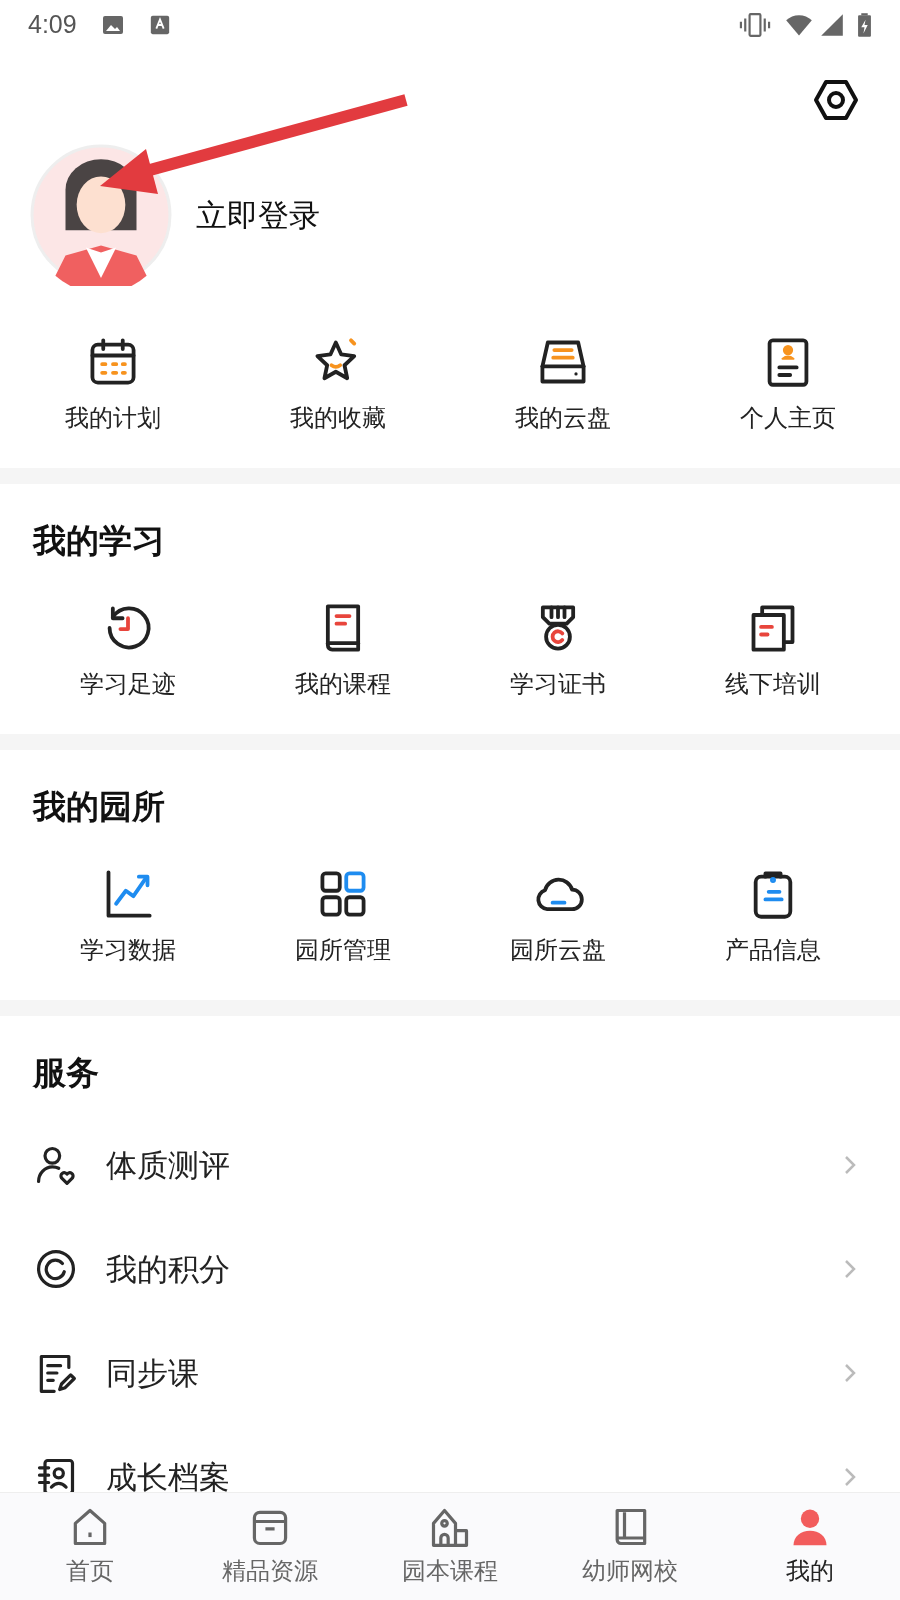 The image size is (900, 1600). Describe the element at coordinates (337, 383) in the screenshot. I see `shortcut-item: 我的收藏` at that location.